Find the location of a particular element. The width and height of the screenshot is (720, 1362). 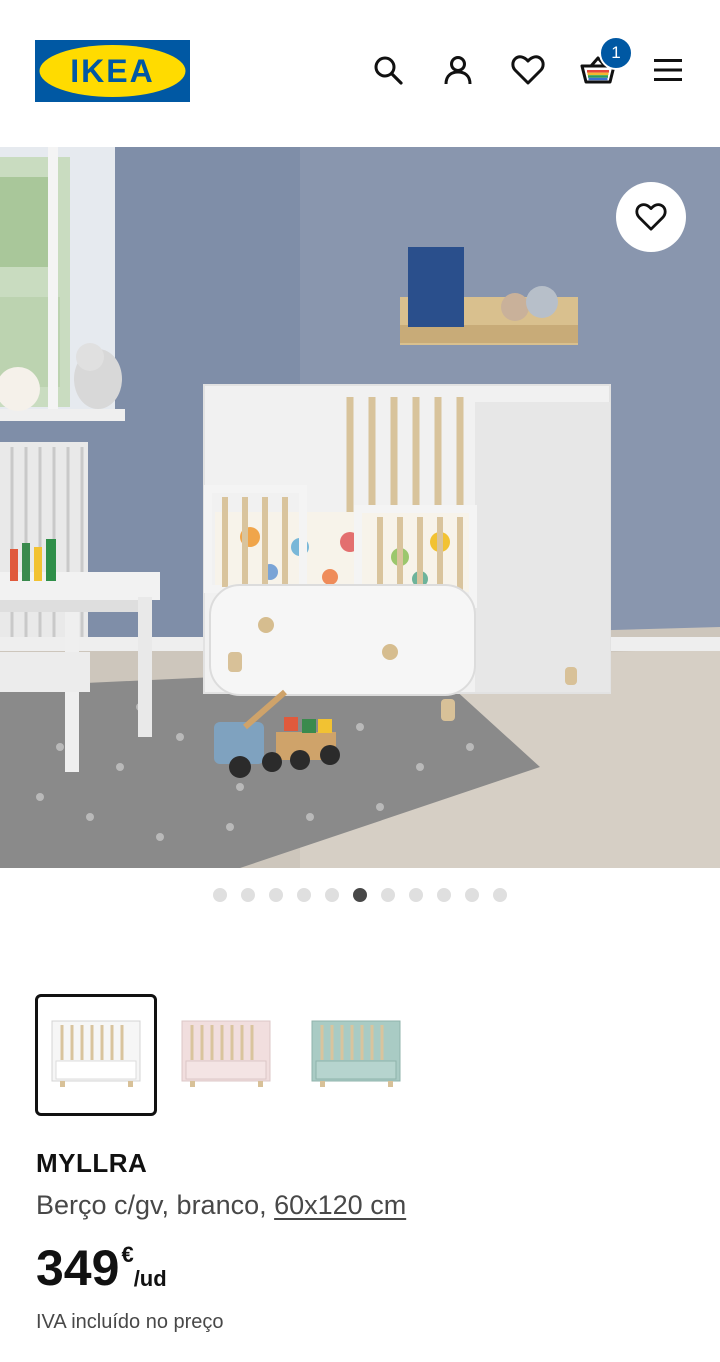

variant-white is located at coordinates (96, 1055).